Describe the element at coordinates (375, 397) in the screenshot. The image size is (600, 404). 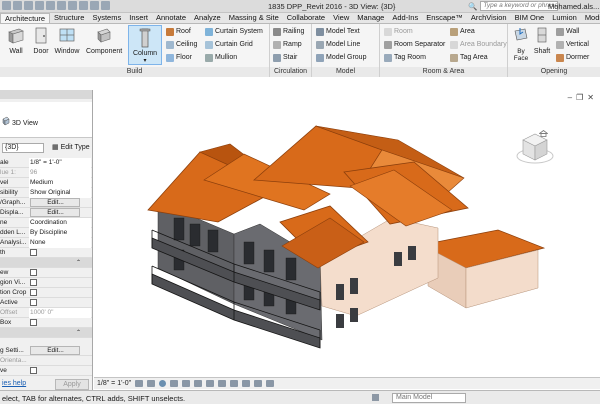
I see `worksets-icon` at that location.